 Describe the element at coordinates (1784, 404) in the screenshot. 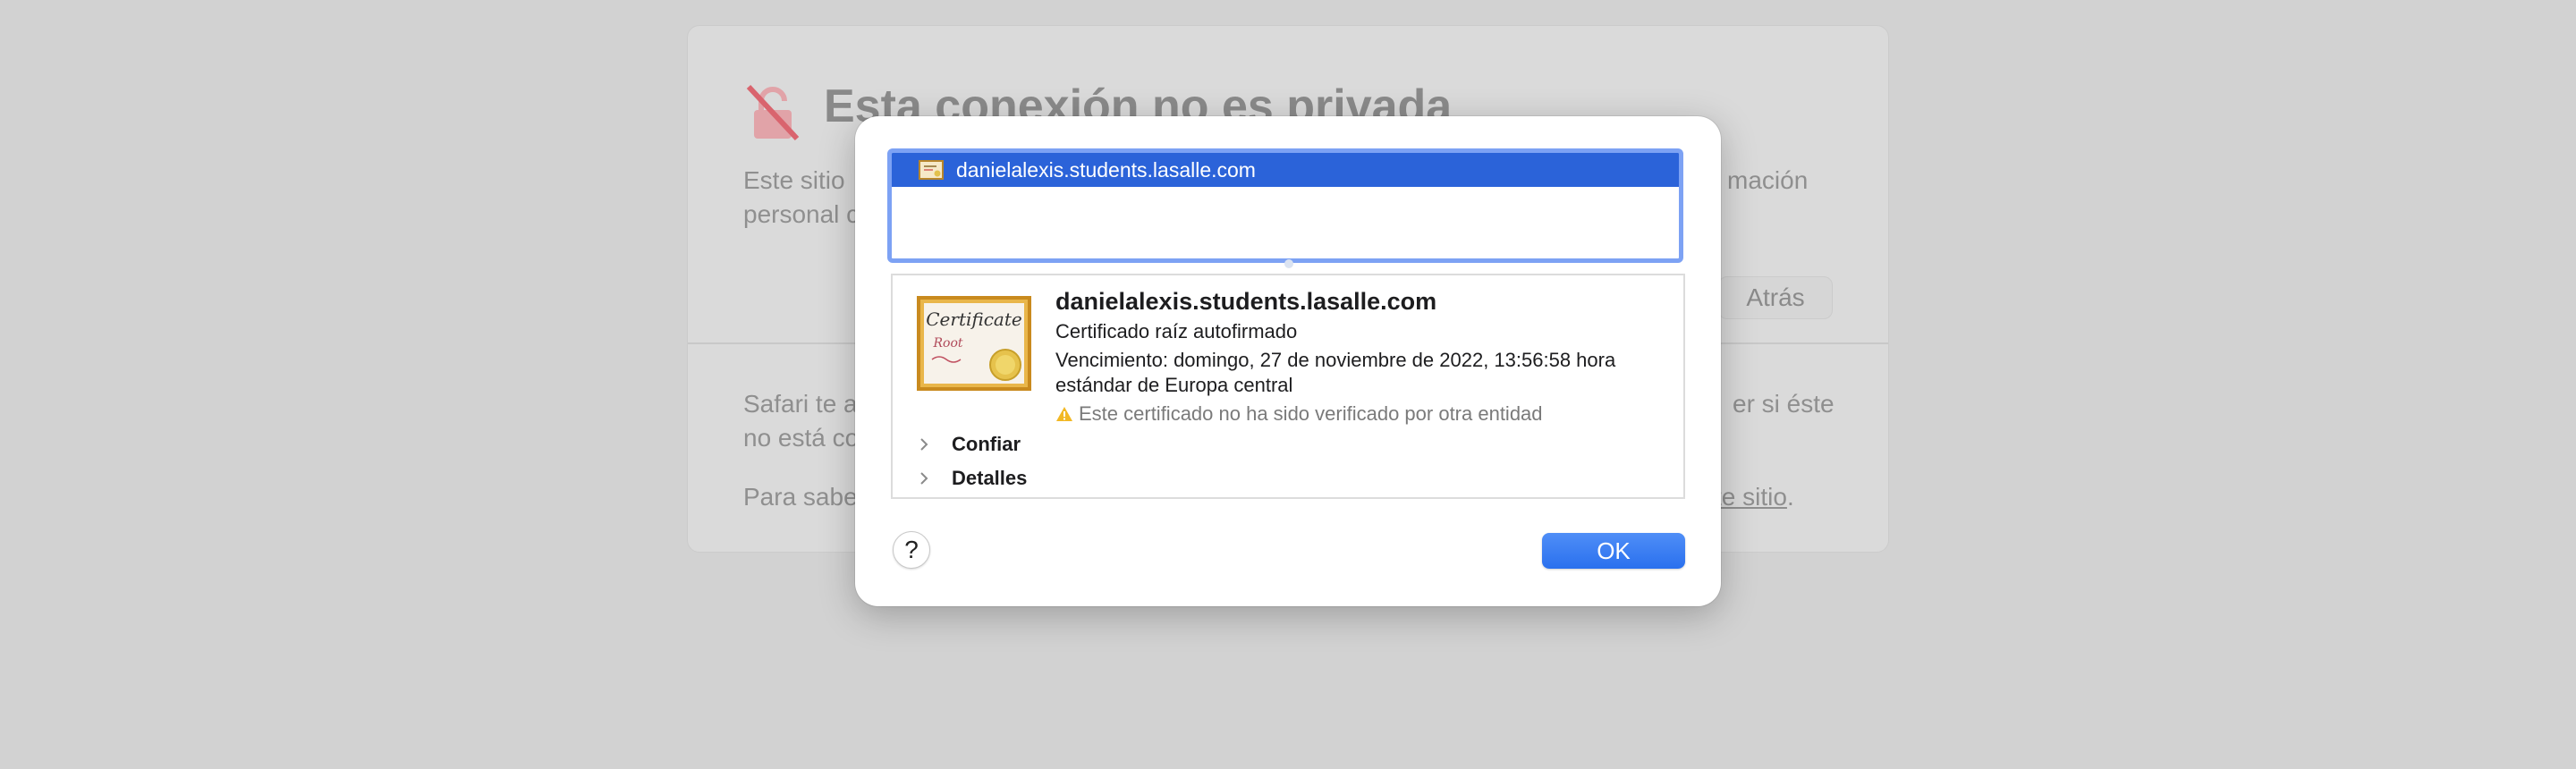

I see `info-text-right: er si éste` at that location.